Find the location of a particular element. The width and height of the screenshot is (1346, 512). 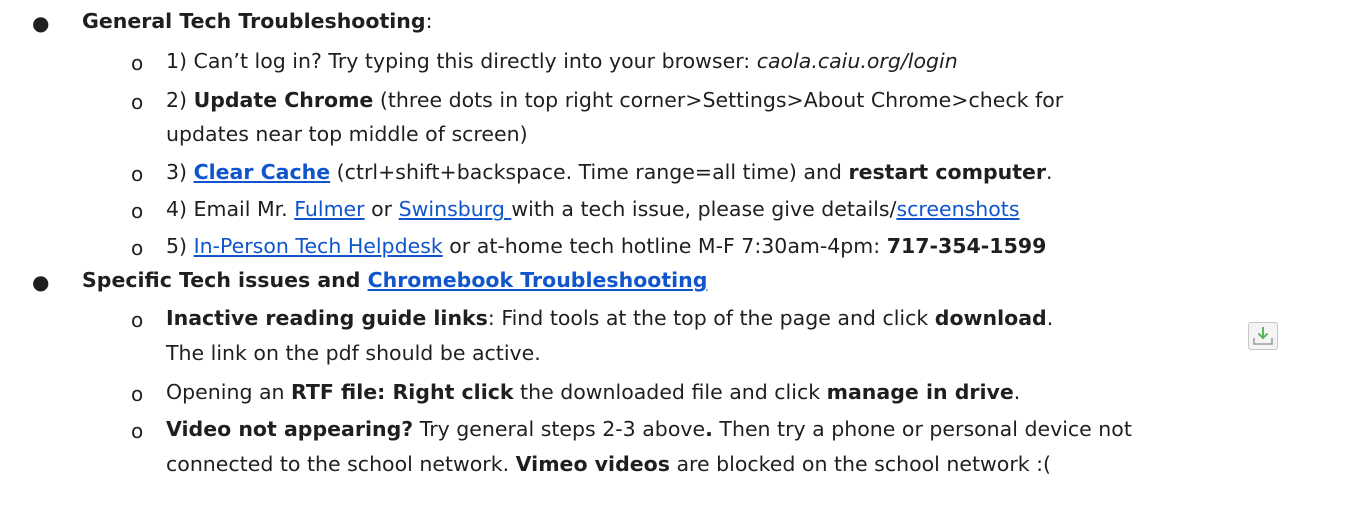

hotline-number: 717-354-1599 is located at coordinates (966, 246).